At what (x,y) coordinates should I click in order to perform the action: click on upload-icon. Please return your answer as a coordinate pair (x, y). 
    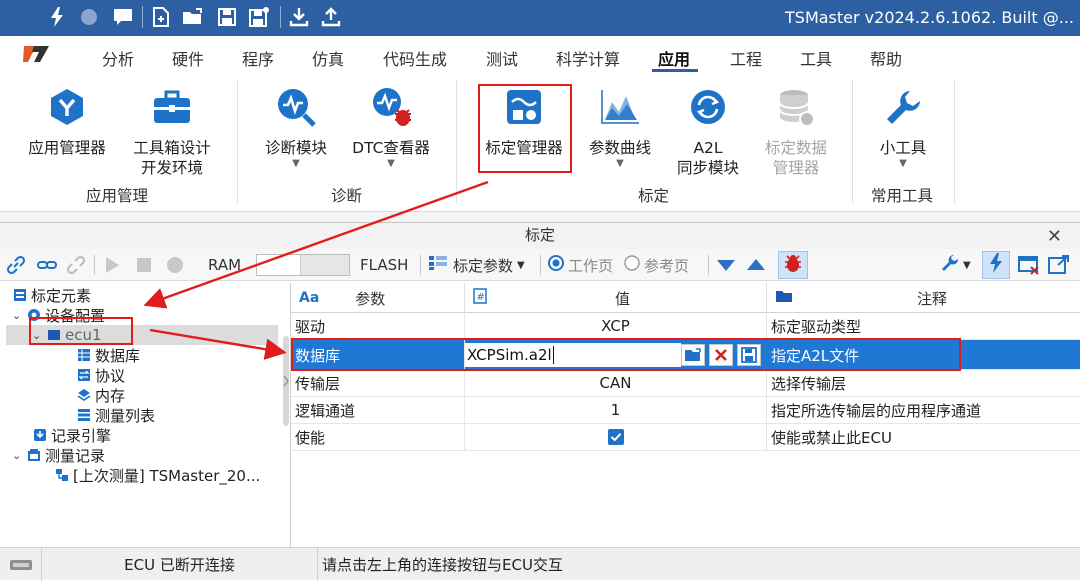
    Looking at the image, I should click on (331, 17).